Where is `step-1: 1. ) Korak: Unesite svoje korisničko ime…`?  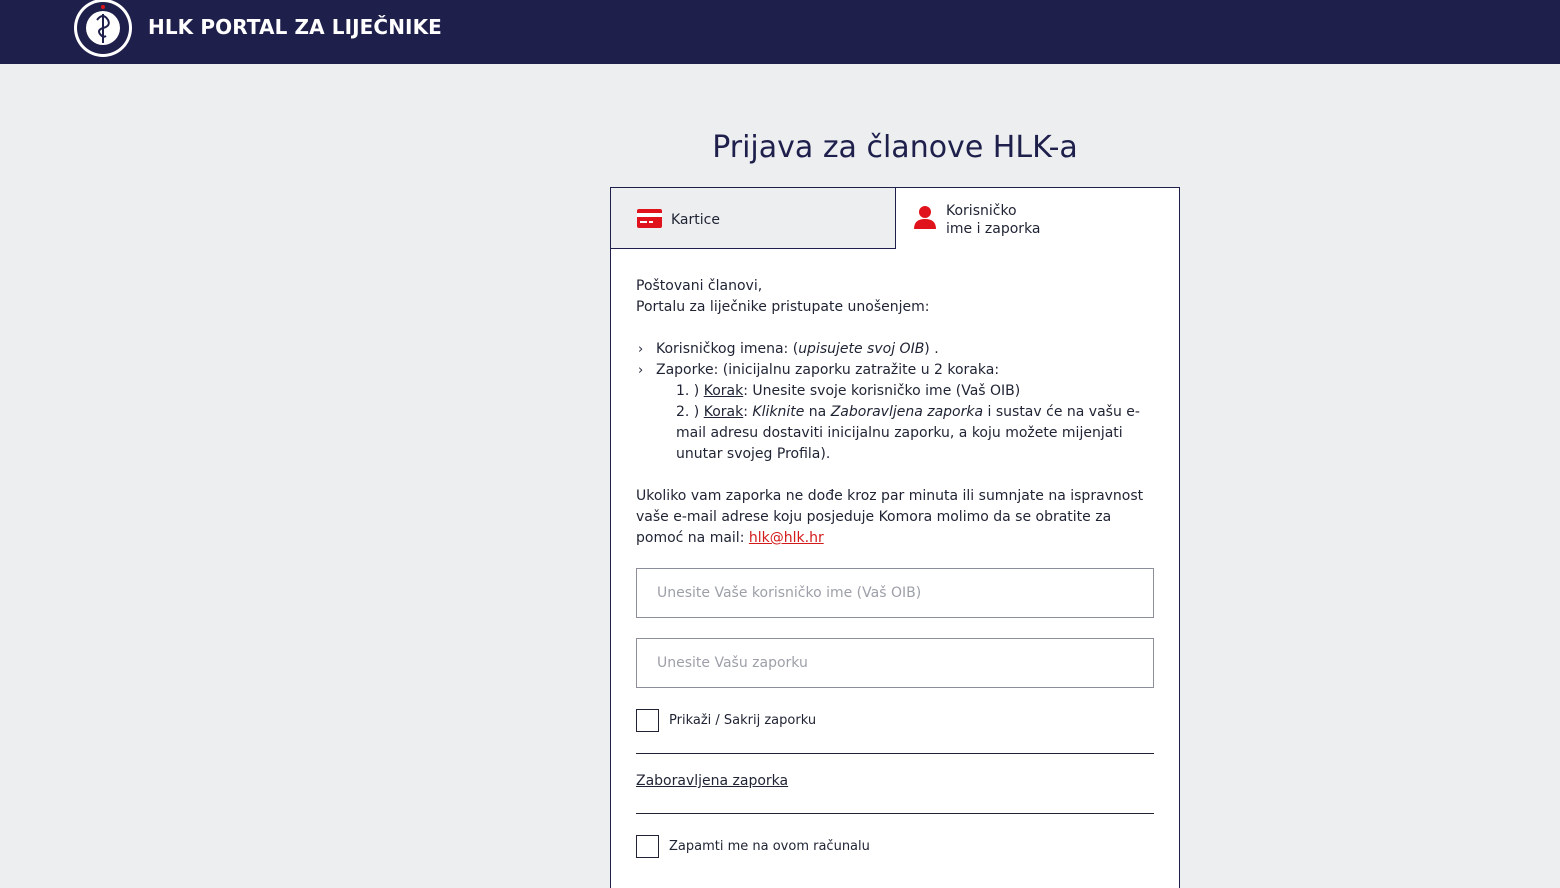 step-1: 1. ) Korak: Unesite svoje korisničko ime… is located at coordinates (848, 391).